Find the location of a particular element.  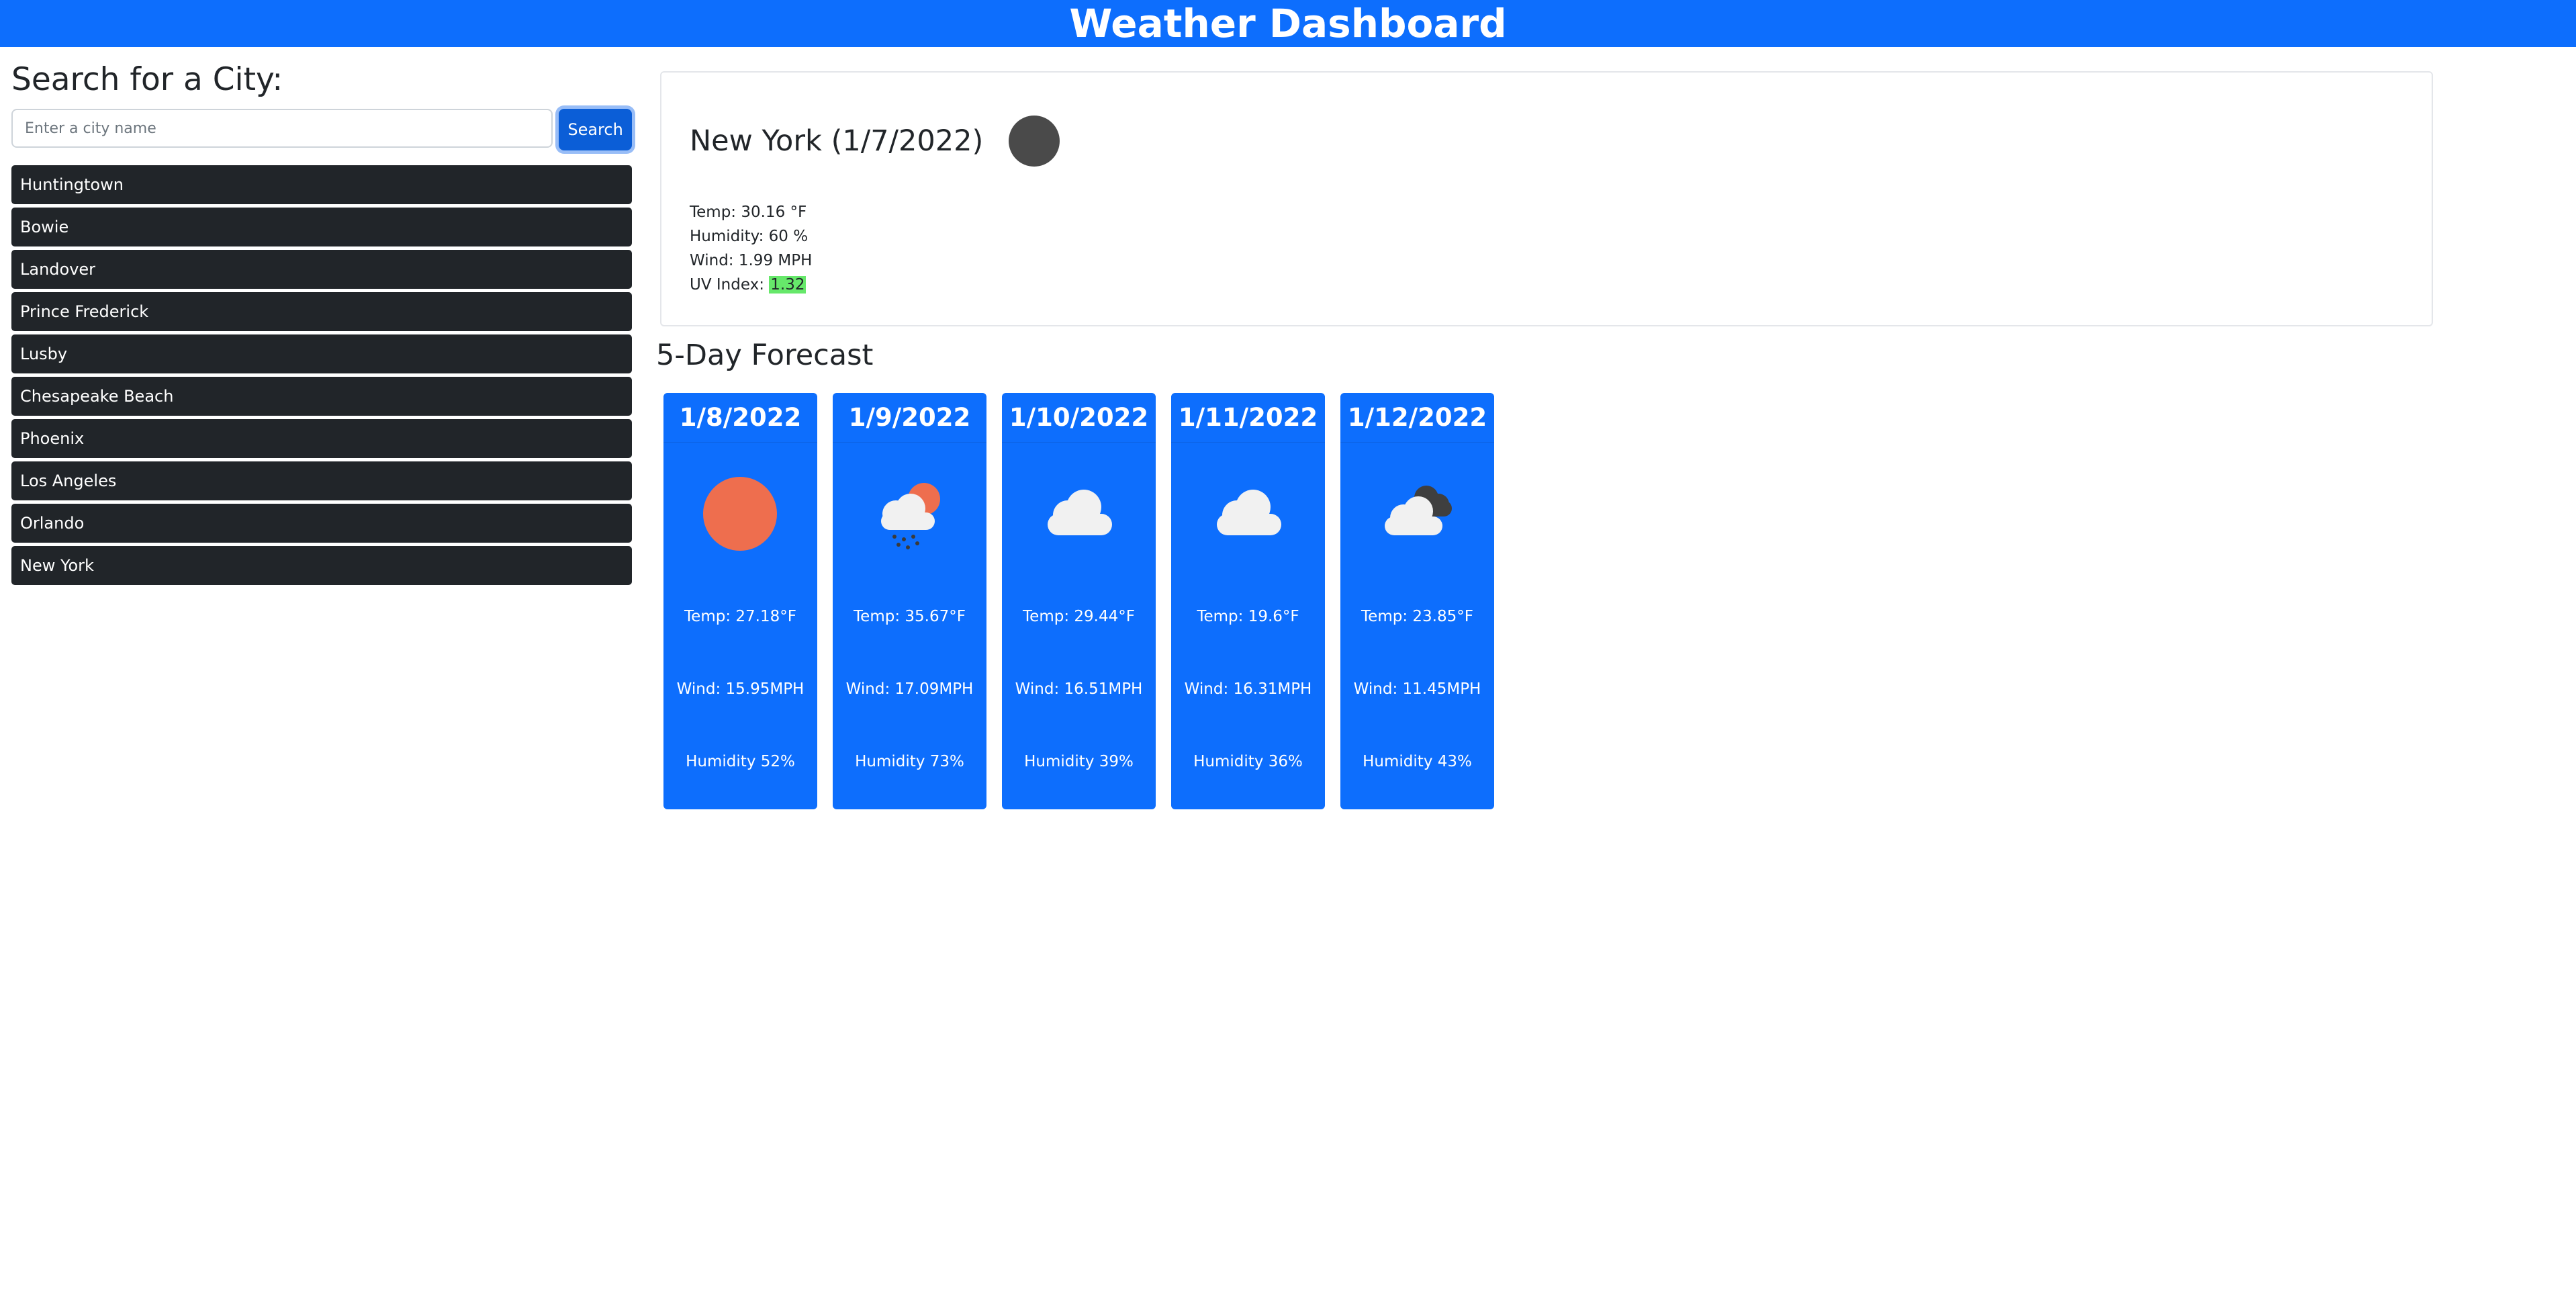

page-title: Weather Dashboard is located at coordinates (1288, 23).